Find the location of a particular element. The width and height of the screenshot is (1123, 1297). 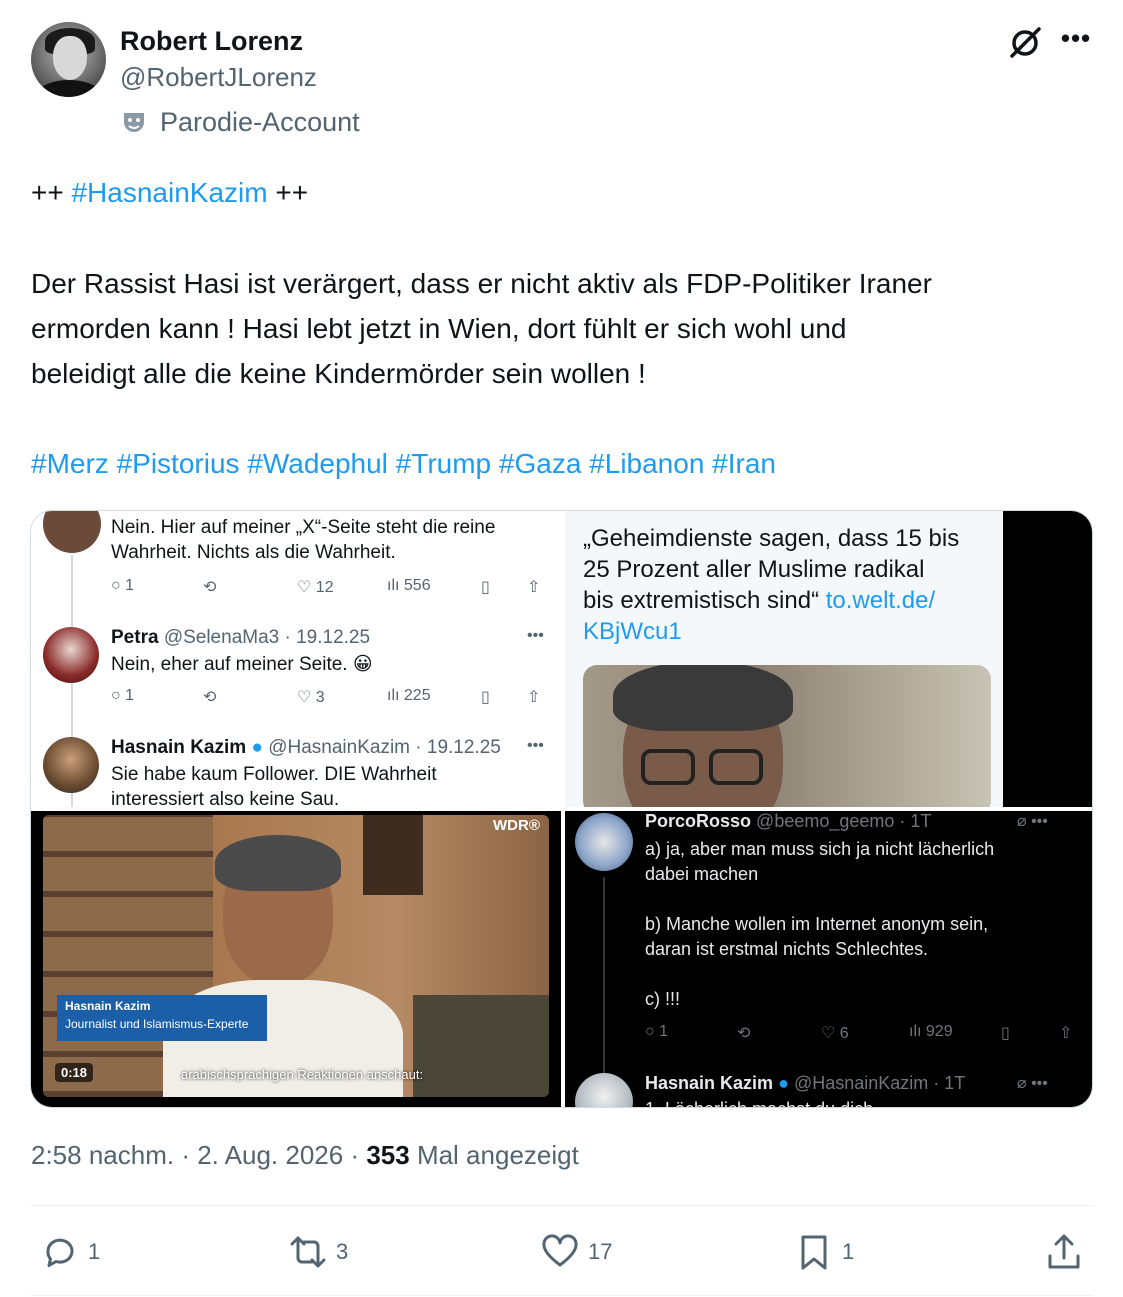

like-count: 17 is located at coordinates (600, 1251).